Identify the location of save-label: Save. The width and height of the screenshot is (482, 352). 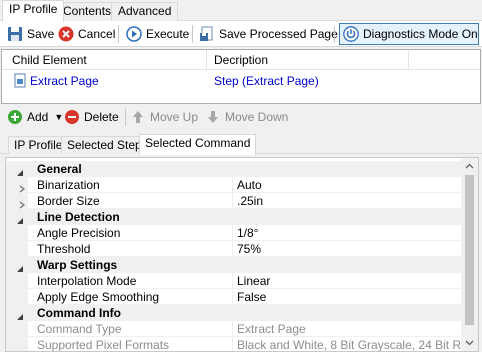
(41, 34).